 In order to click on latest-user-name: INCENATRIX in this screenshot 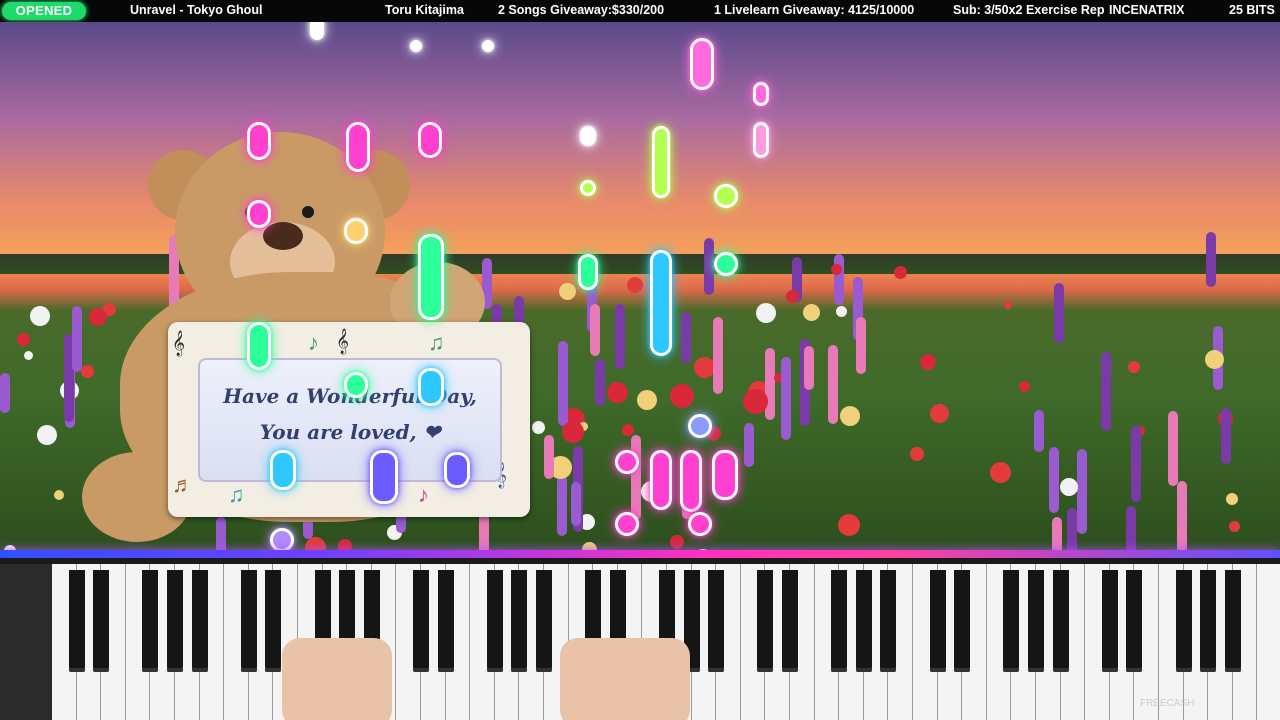, I will do `click(1147, 10)`.